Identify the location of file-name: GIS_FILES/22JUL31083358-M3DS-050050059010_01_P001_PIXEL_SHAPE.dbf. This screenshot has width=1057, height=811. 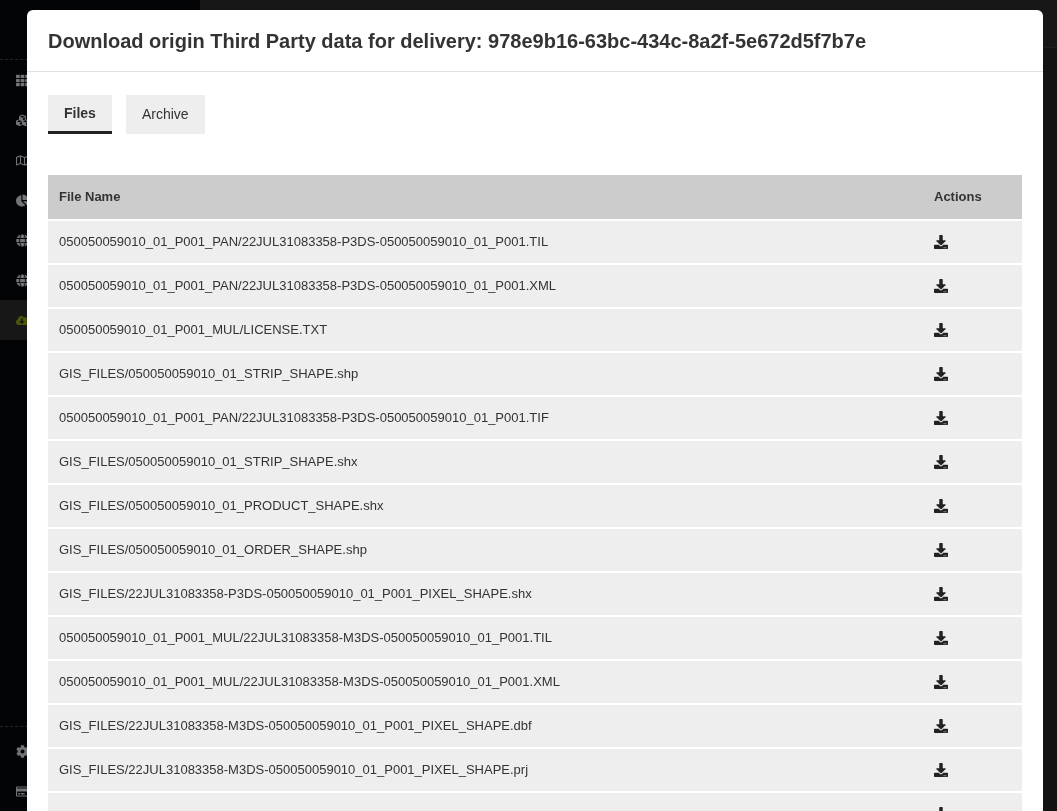
(295, 726).